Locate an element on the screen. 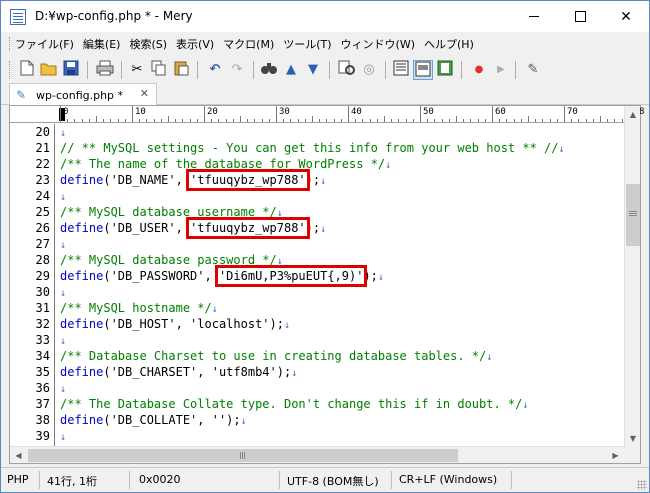 This screenshot has height=493, width=650. toolbar-grip is located at coordinates (10, 70).